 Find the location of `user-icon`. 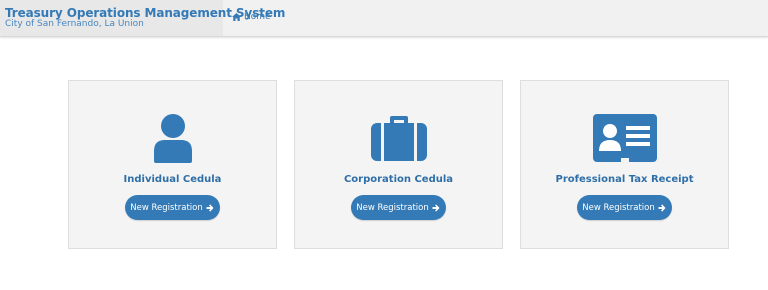

user-icon is located at coordinates (172, 138).